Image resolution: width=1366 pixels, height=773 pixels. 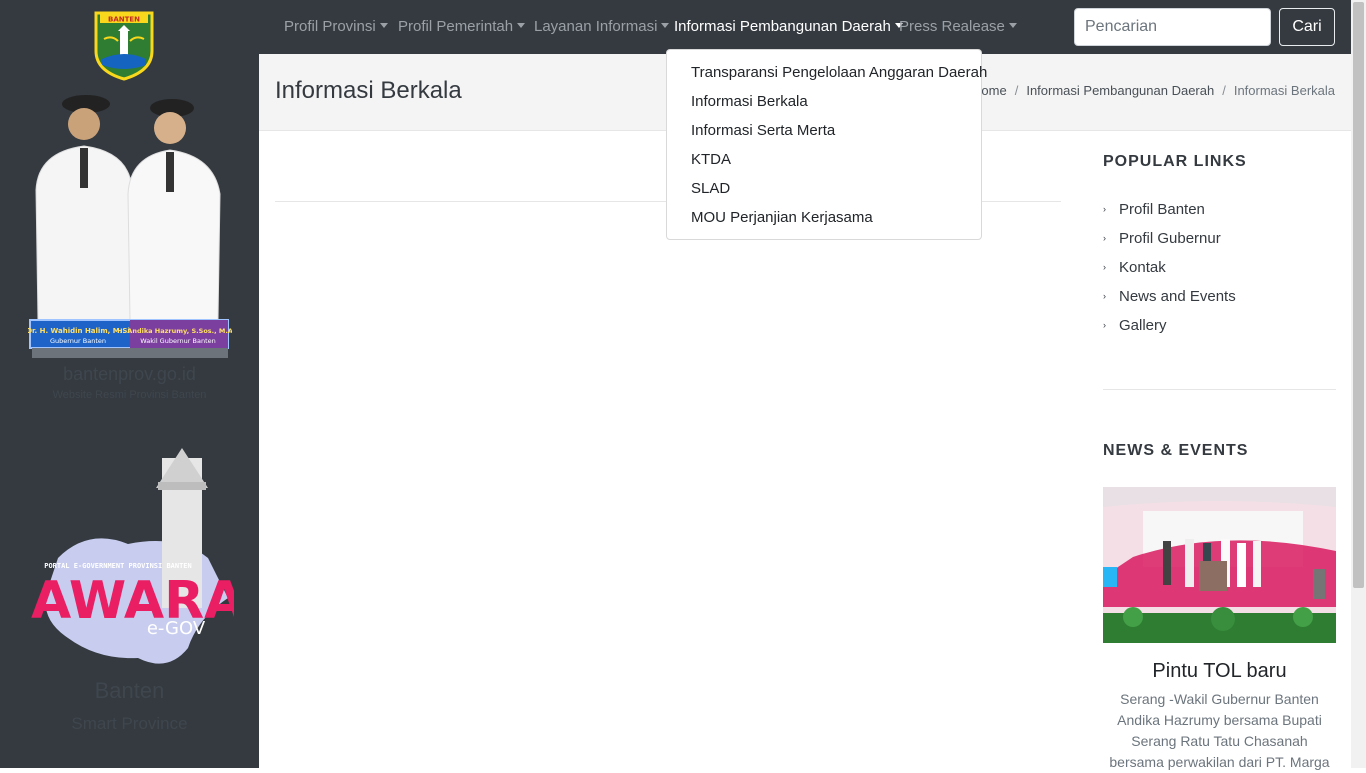 What do you see at coordinates (1219, 327) in the screenshot?
I see `popular-link-gallery: › Gallery` at bounding box center [1219, 327].